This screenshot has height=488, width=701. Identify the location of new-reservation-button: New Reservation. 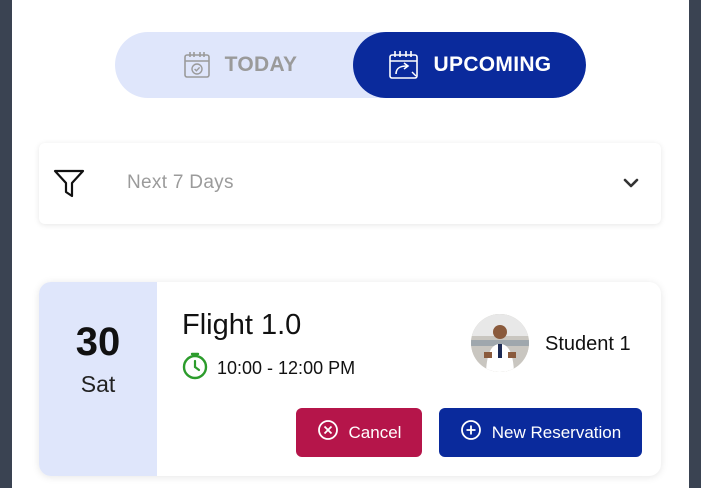
(540, 432).